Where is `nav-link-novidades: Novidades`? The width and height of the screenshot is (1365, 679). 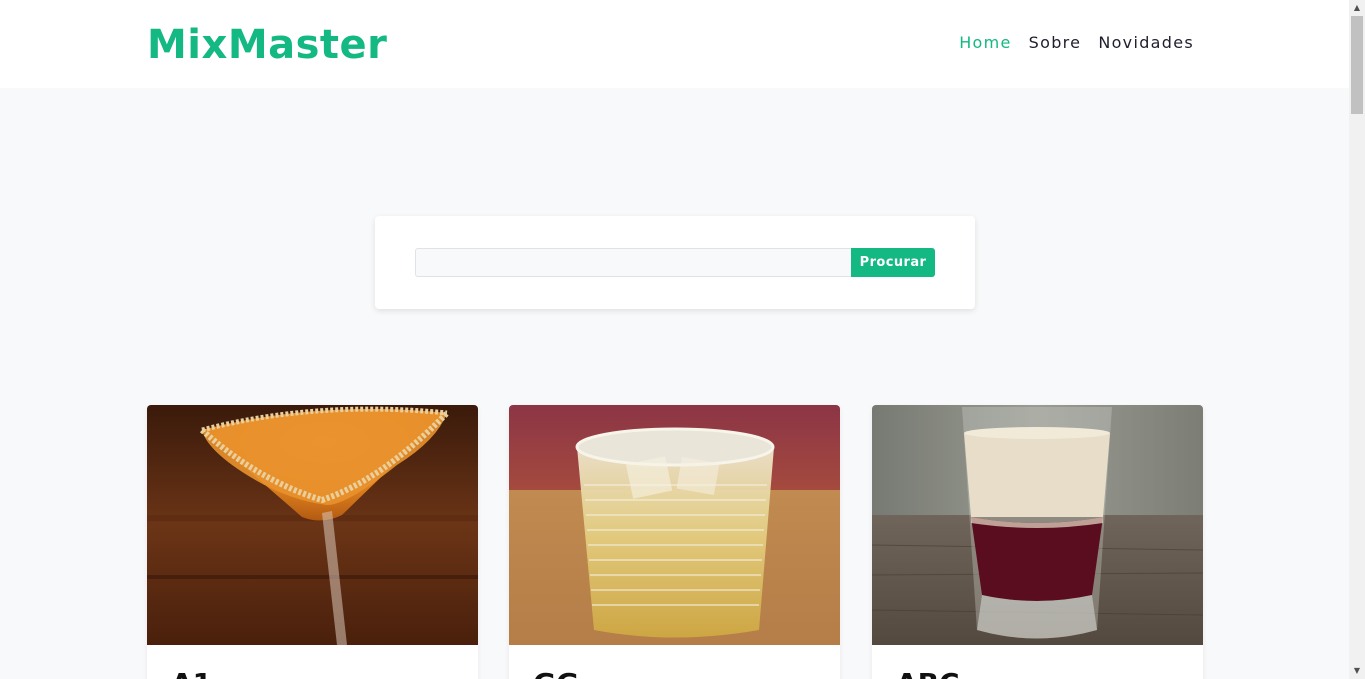 nav-link-novidades: Novidades is located at coordinates (1146, 43).